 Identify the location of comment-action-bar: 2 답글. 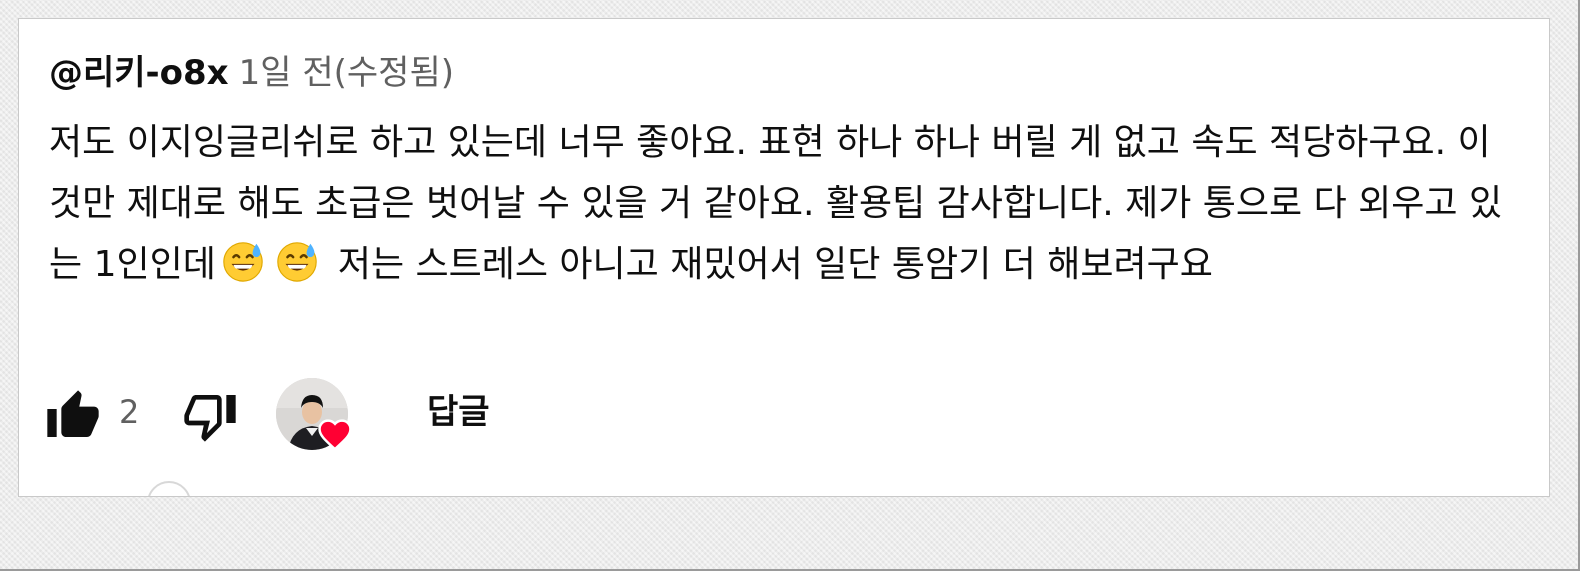
(784, 414).